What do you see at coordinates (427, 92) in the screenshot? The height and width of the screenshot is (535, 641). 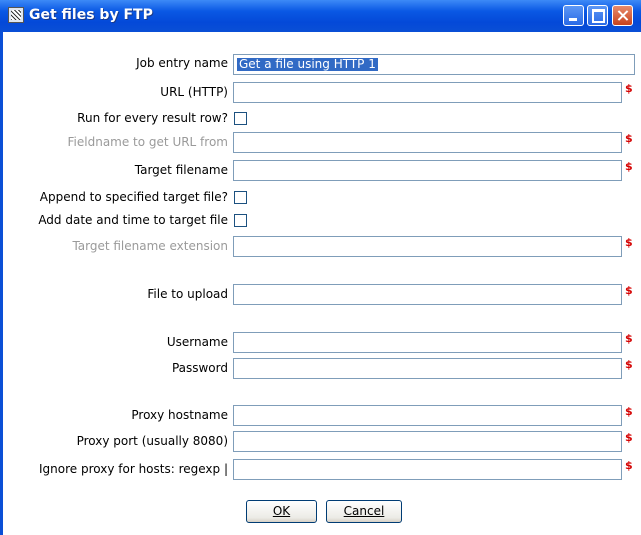 I see `url-input` at bounding box center [427, 92].